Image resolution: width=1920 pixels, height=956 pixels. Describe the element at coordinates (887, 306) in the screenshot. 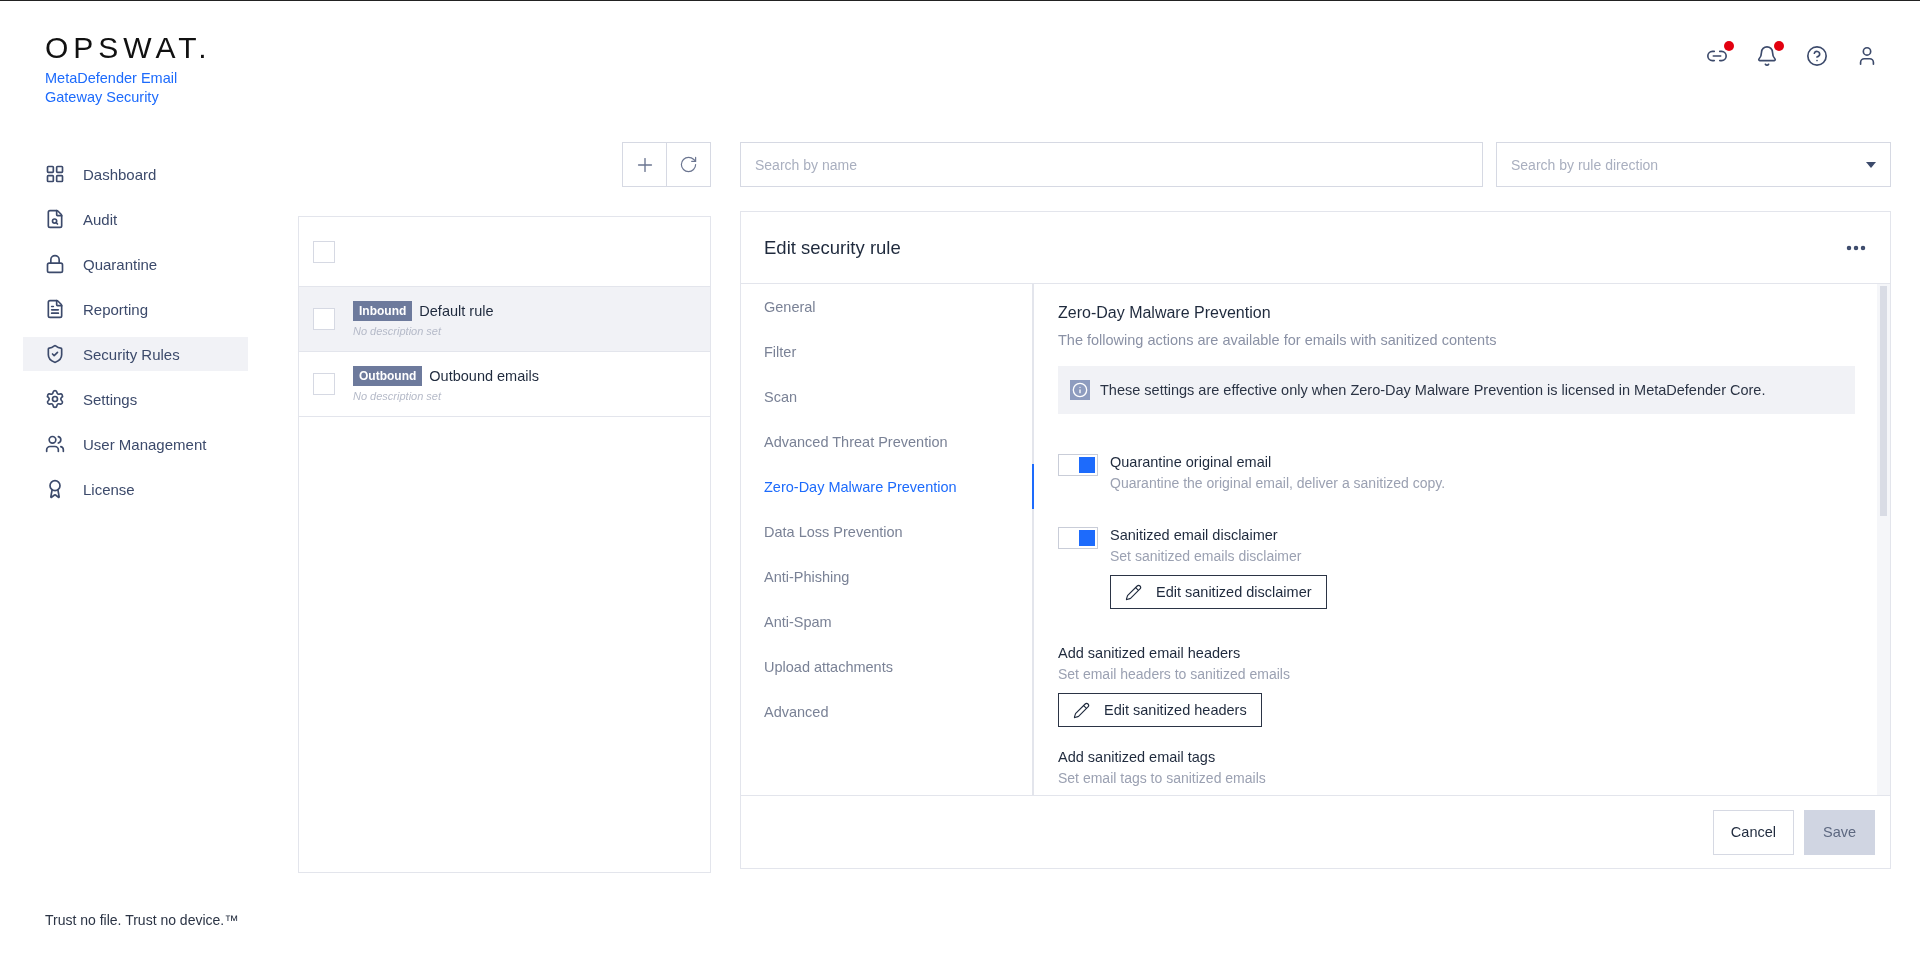

I see `section-tab: General` at that location.